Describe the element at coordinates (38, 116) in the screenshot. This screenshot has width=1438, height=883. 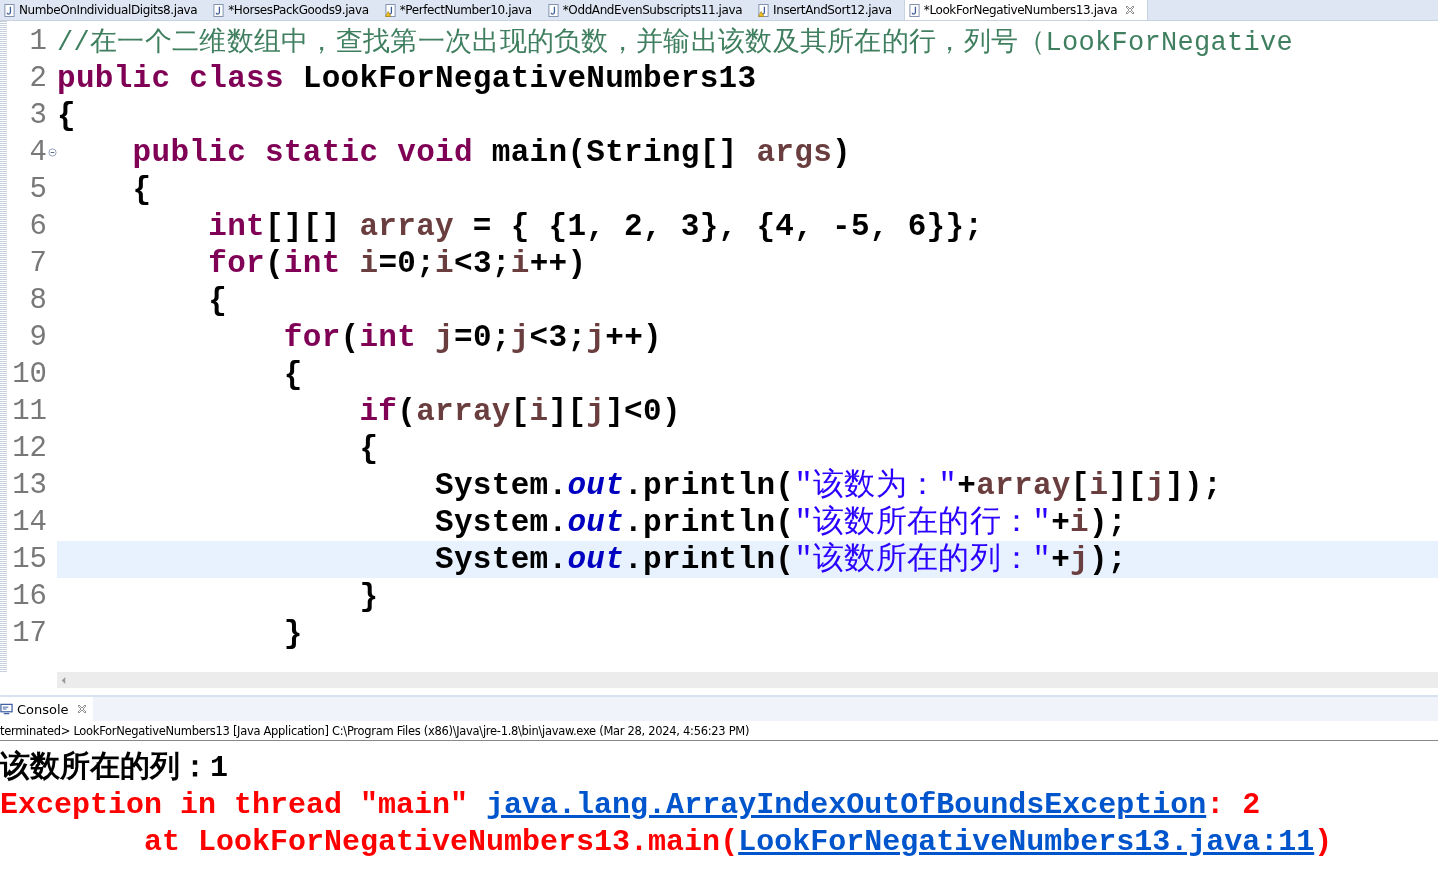
I see `line-number: 3` at that location.